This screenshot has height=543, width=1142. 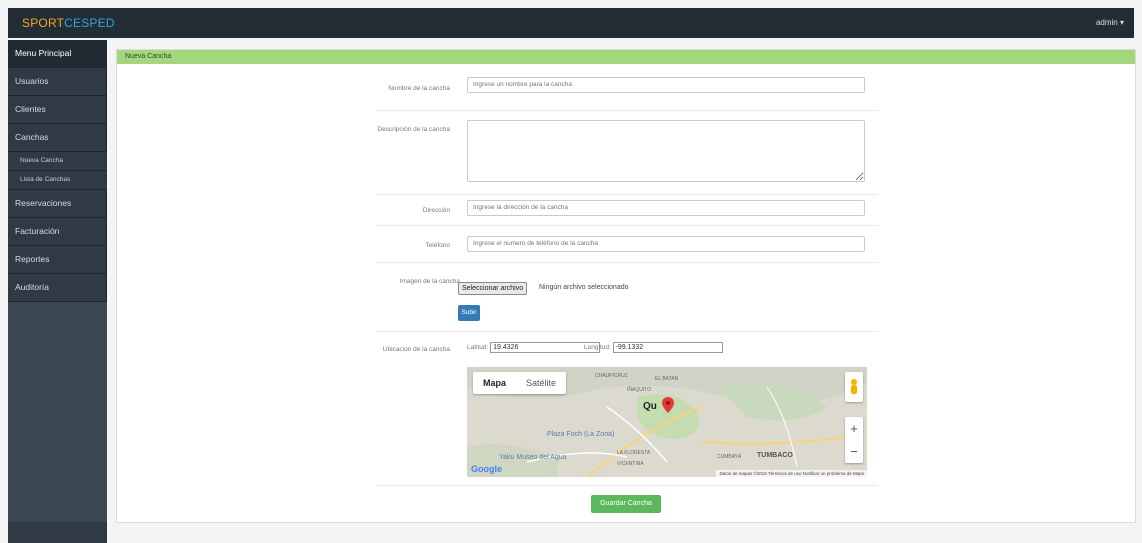 I want to click on brand-part2: CESPED, so click(x=89, y=23).